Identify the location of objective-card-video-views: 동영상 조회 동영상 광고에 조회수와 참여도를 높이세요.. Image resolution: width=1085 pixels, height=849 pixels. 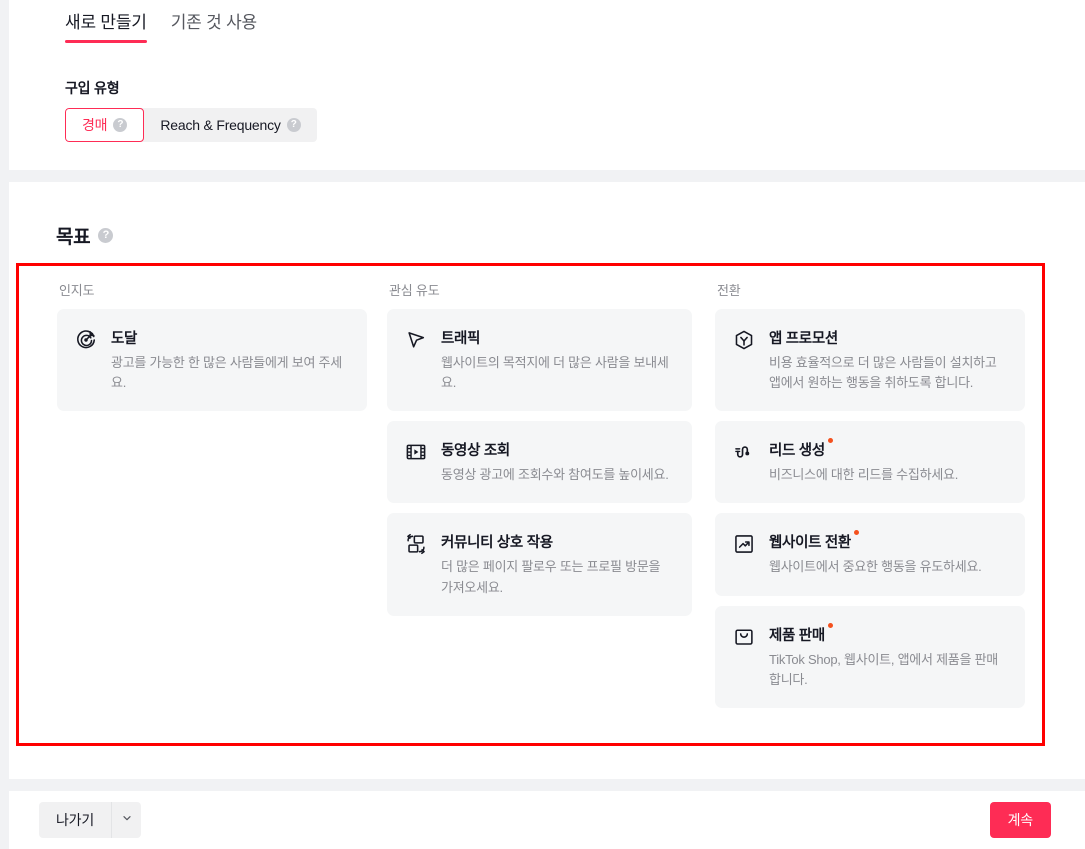
(539, 462).